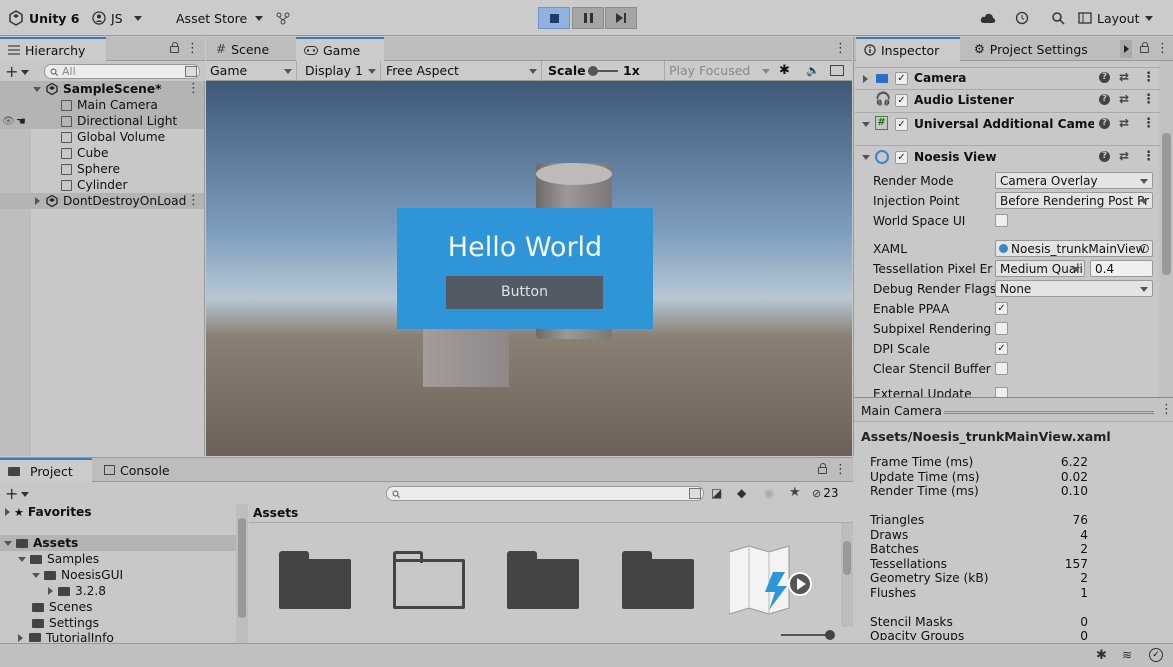 Image resolution: width=1173 pixels, height=667 pixels. Describe the element at coordinates (102, 169) in the screenshot. I see `hierarchy-item-sphere: Sphere` at that location.